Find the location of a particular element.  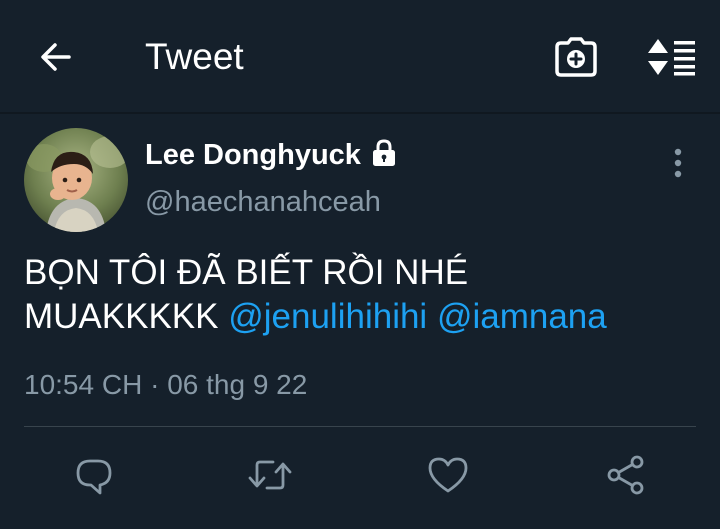

page-title: Tweet is located at coordinates (194, 56).